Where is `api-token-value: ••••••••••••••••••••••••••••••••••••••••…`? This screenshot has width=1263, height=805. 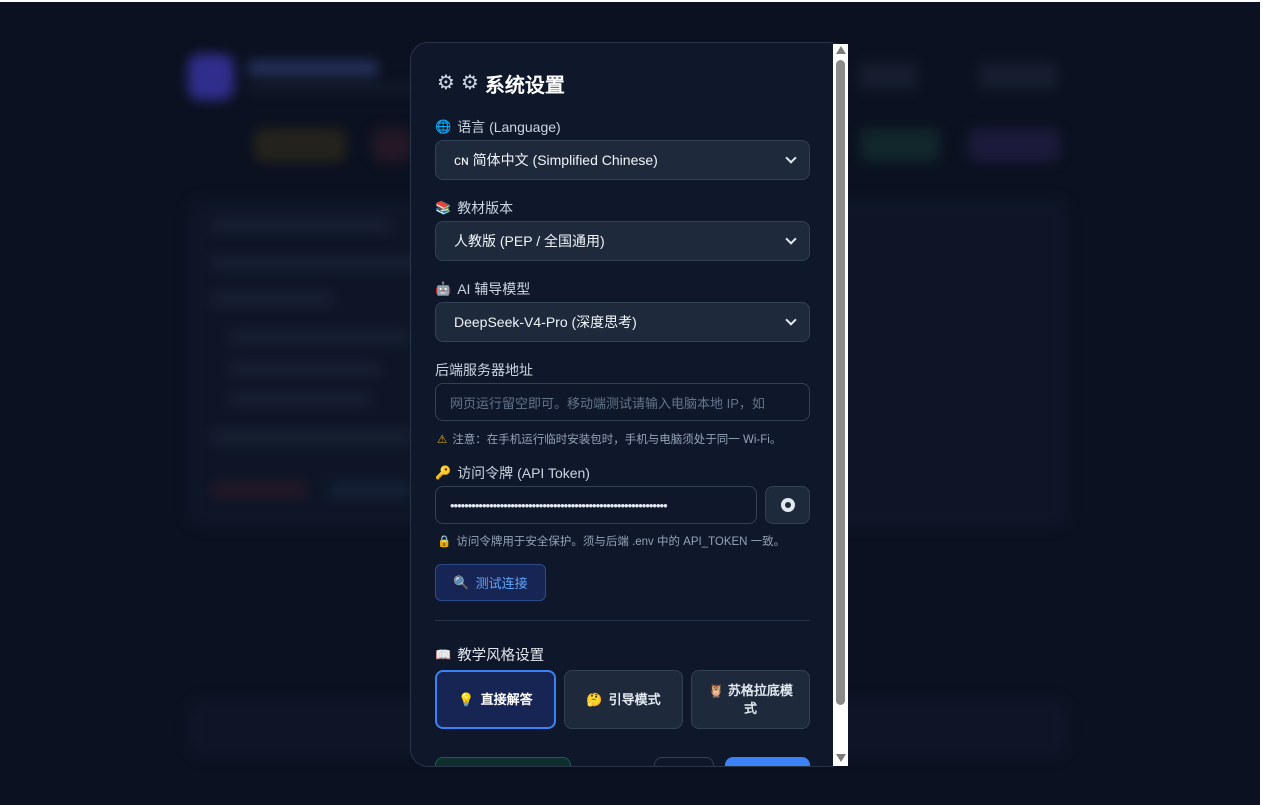
api-token-value: ••••••••••••••••••••••••••••••••••••••••… is located at coordinates (559, 505).